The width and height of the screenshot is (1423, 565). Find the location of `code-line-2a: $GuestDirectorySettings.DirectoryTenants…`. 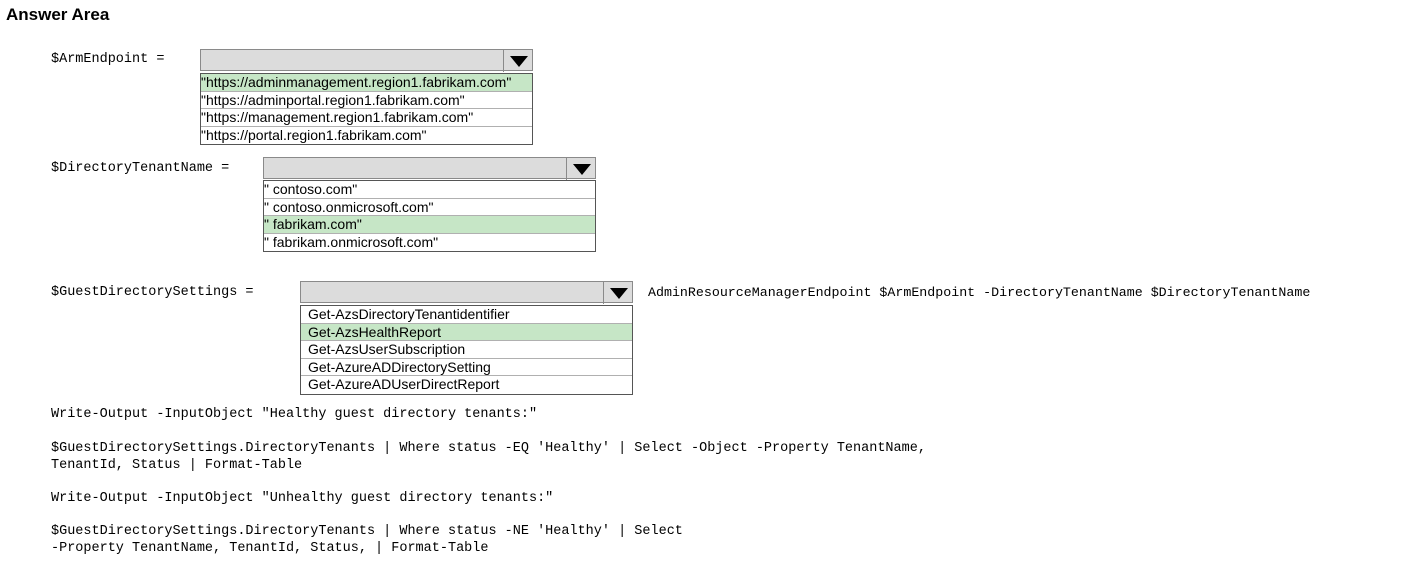

code-line-2a: $GuestDirectorySettings.DirectoryTenants… is located at coordinates (488, 448).